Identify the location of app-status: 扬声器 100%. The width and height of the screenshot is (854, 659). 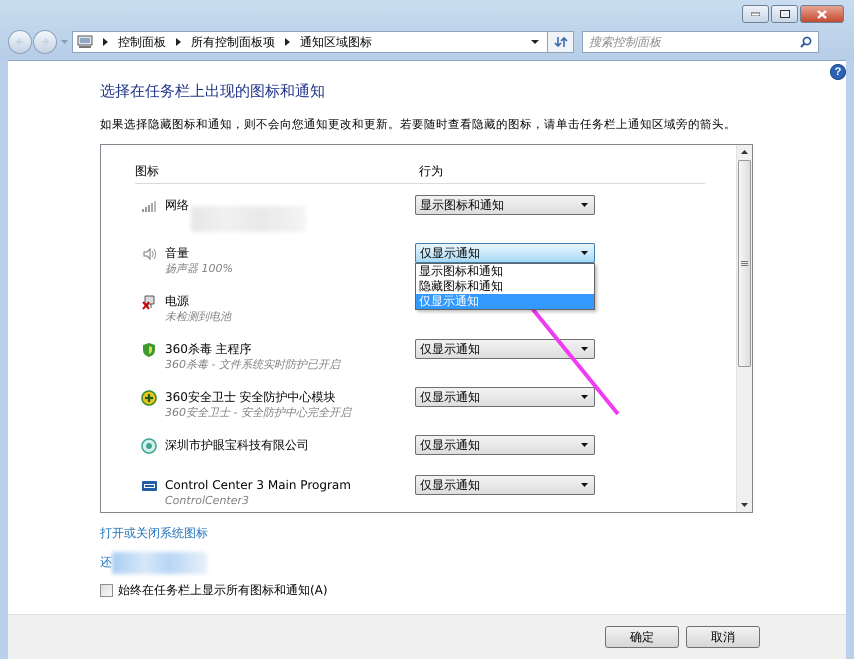
(199, 268).